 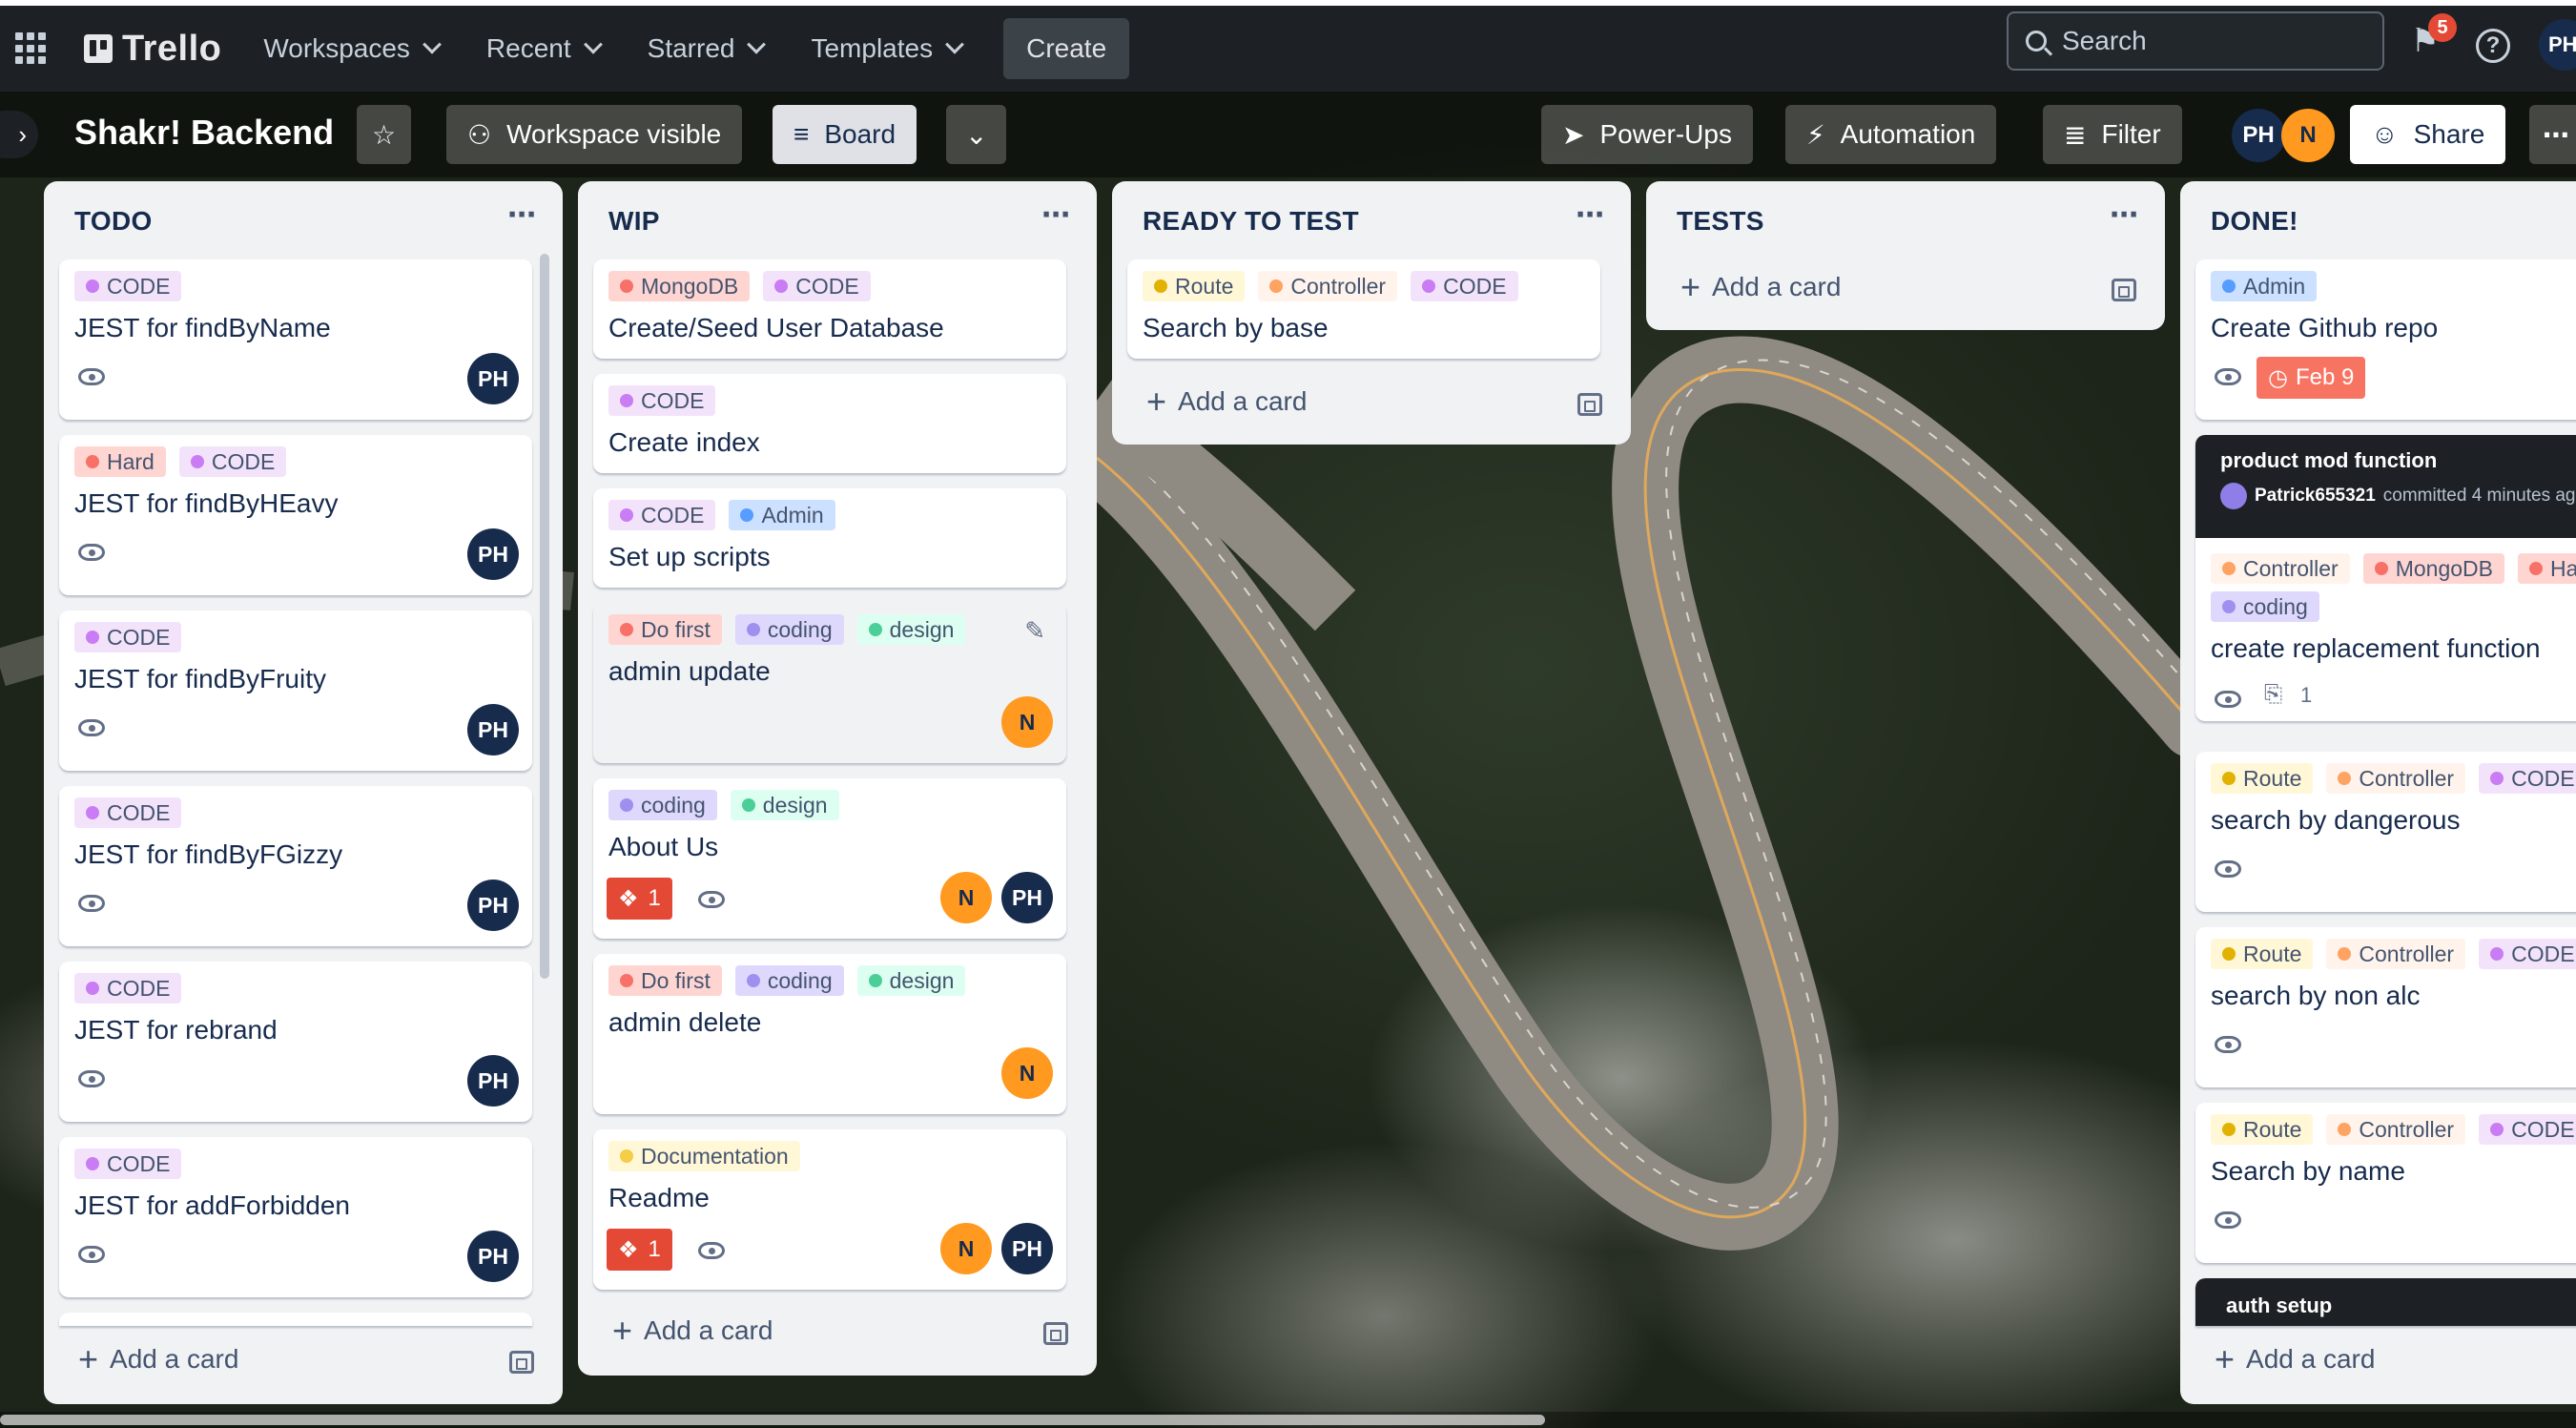 What do you see at coordinates (295, 1319) in the screenshot?
I see `card-partial` at bounding box center [295, 1319].